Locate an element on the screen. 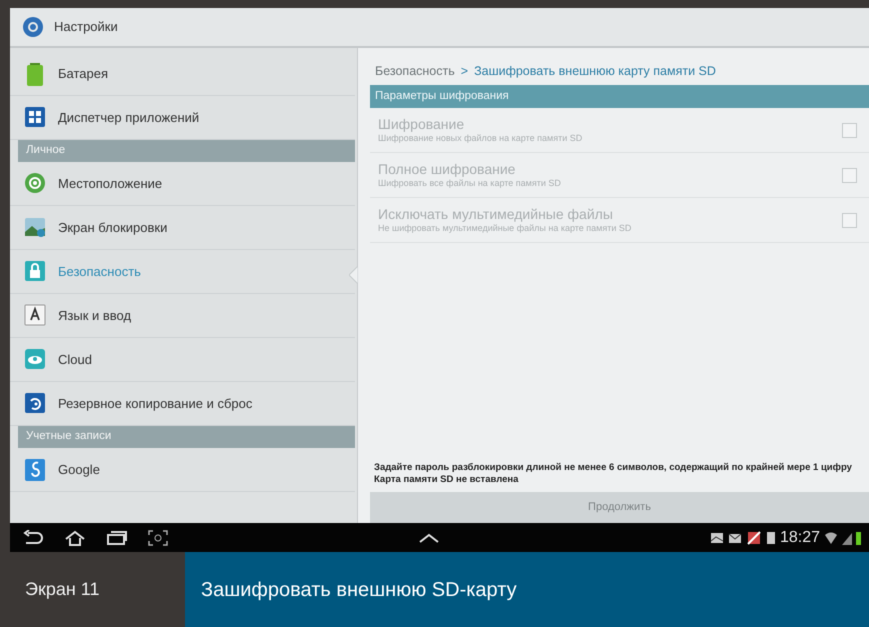 The image size is (869, 627). notice-text: Задайте пароль разблокировки длиной не менее 6 символов, содержащий по крайней мере 1 цифру is located at coordinates (613, 468).